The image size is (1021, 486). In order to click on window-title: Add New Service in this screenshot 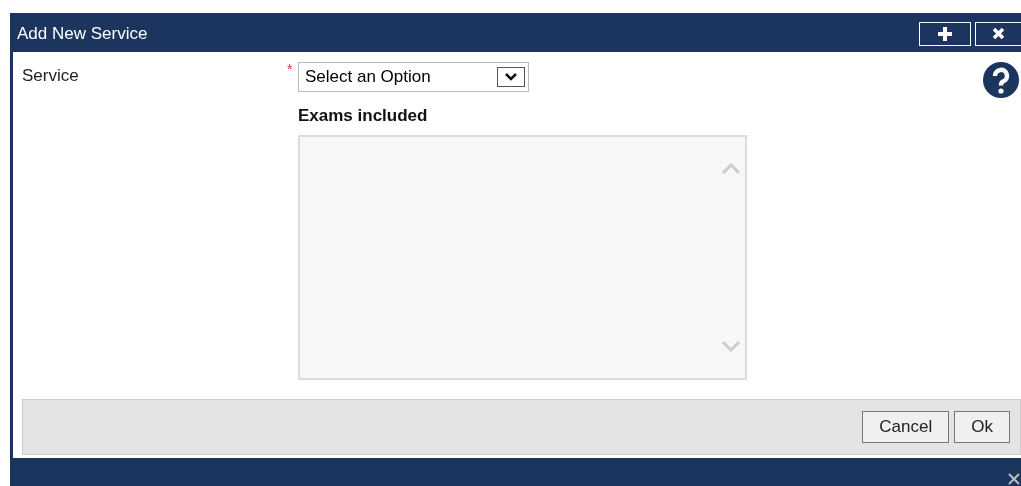, I will do `click(83, 33)`.